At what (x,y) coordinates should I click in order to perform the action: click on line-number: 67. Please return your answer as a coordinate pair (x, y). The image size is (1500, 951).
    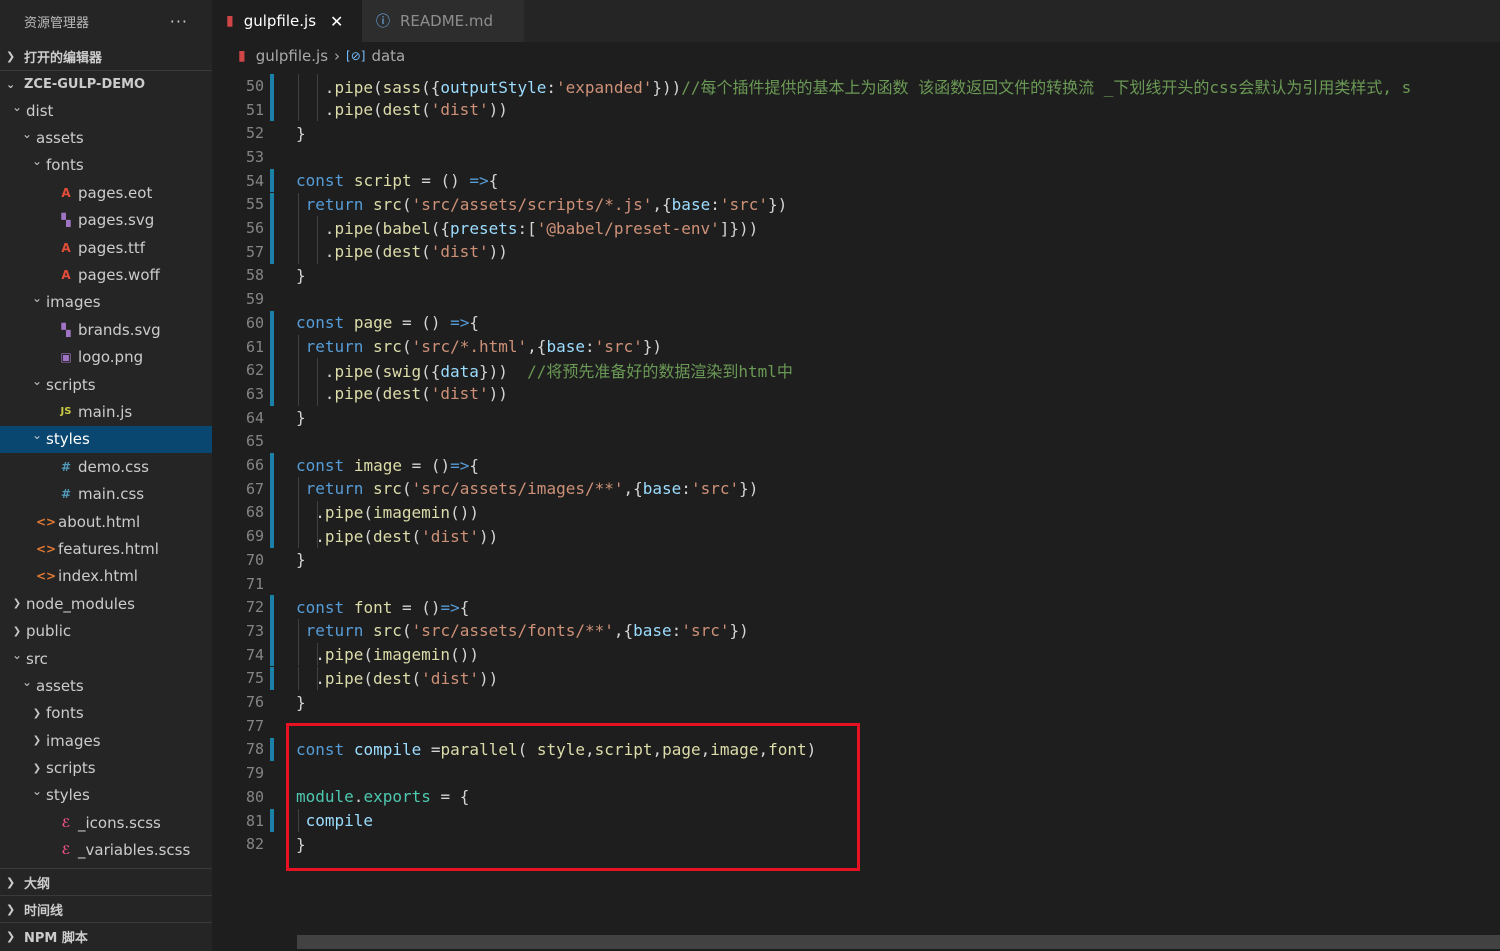
    Looking at the image, I should click on (254, 488).